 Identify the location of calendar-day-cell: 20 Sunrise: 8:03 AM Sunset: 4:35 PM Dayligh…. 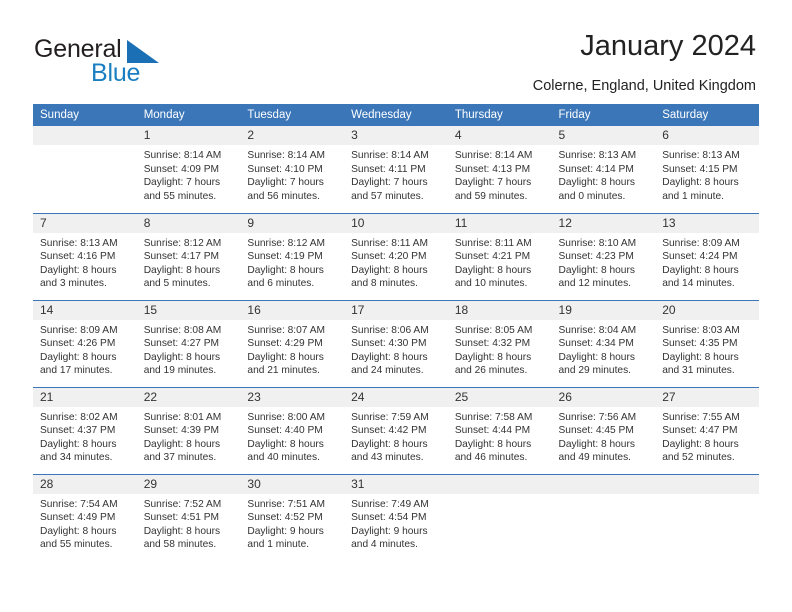
(707, 343).